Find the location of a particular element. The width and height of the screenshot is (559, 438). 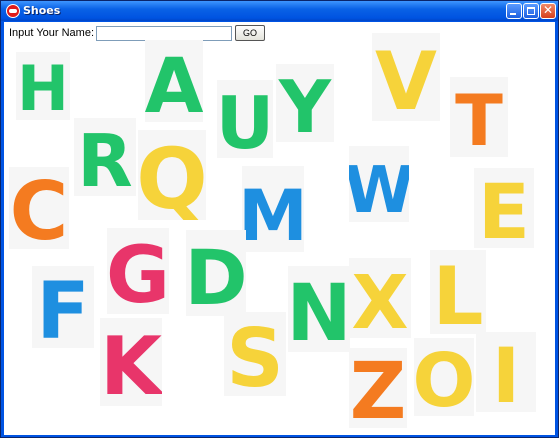

letter-tile-i: I is located at coordinates (506, 372).